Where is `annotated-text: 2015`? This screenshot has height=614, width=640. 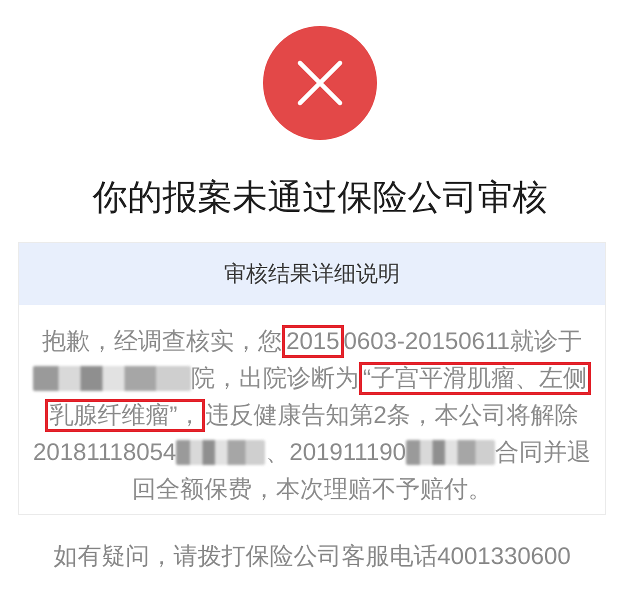 annotated-text: 2015 is located at coordinates (313, 341).